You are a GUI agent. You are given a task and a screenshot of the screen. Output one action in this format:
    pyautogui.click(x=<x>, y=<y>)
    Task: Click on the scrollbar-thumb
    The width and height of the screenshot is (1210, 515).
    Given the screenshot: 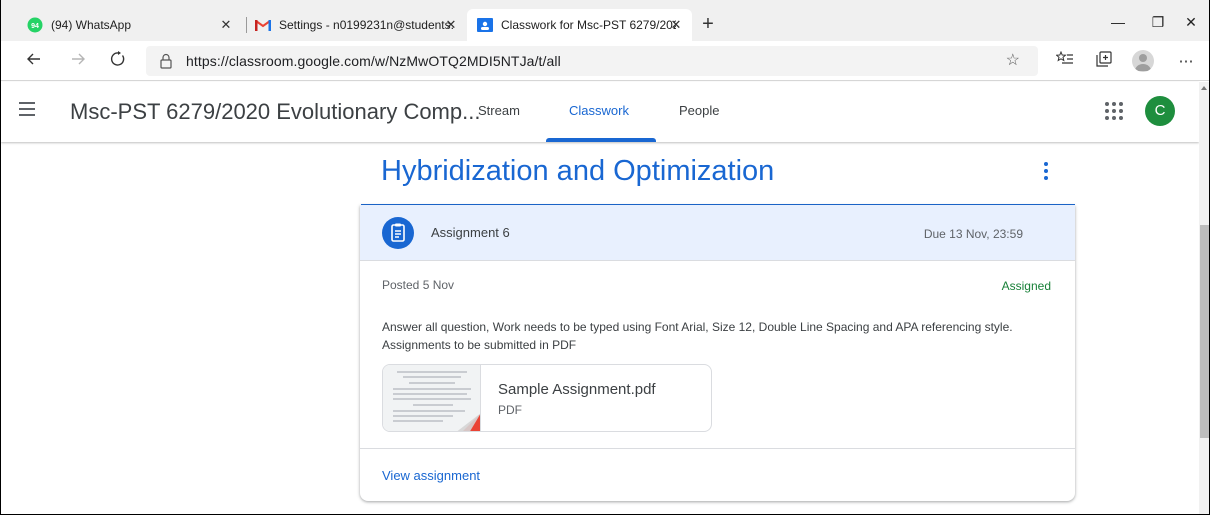 What is the action you would take?
    pyautogui.click(x=1204, y=331)
    